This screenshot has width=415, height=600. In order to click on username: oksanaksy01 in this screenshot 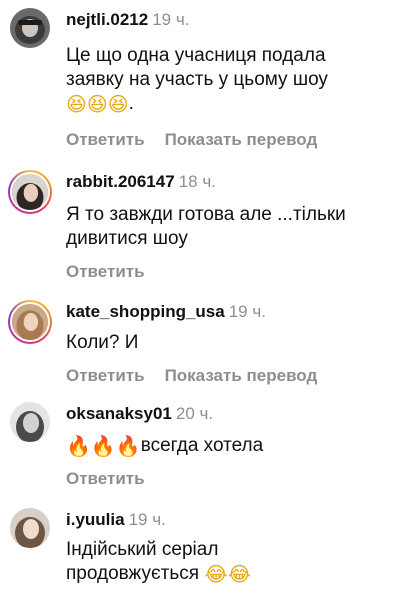, I will do `click(119, 413)`.